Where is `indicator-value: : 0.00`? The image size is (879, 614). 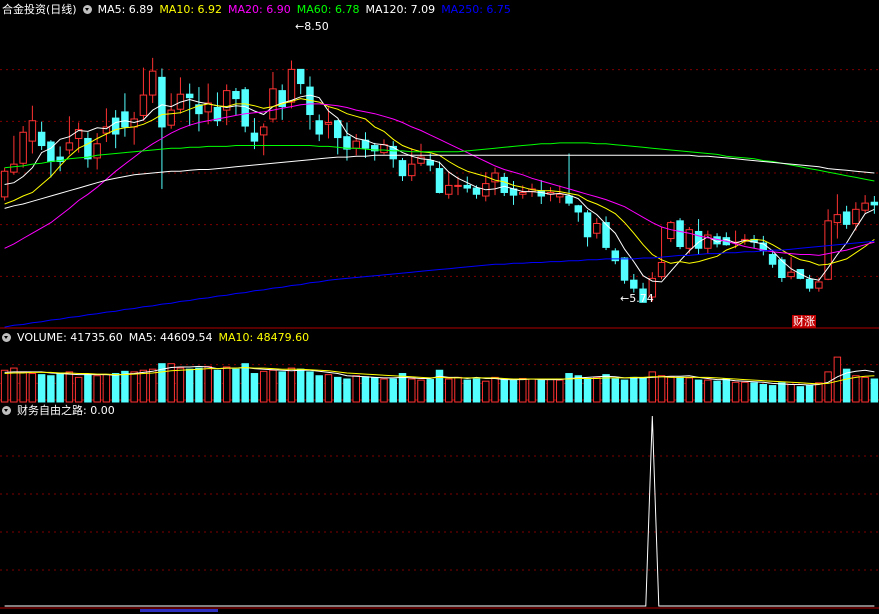 indicator-value: : 0.00 is located at coordinates (99, 410).